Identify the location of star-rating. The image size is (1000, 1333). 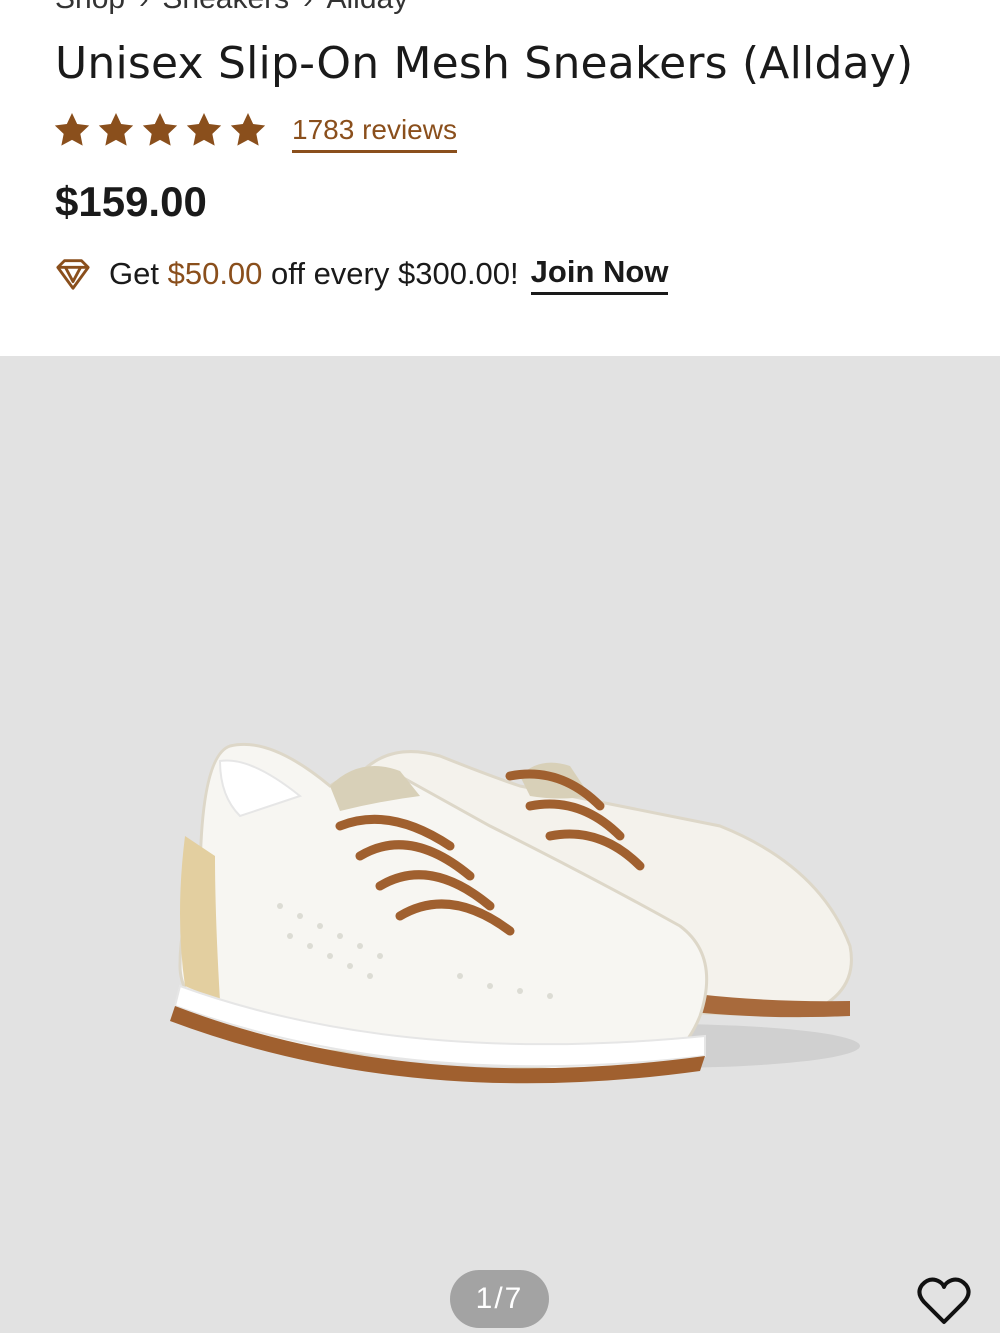
(160, 130).